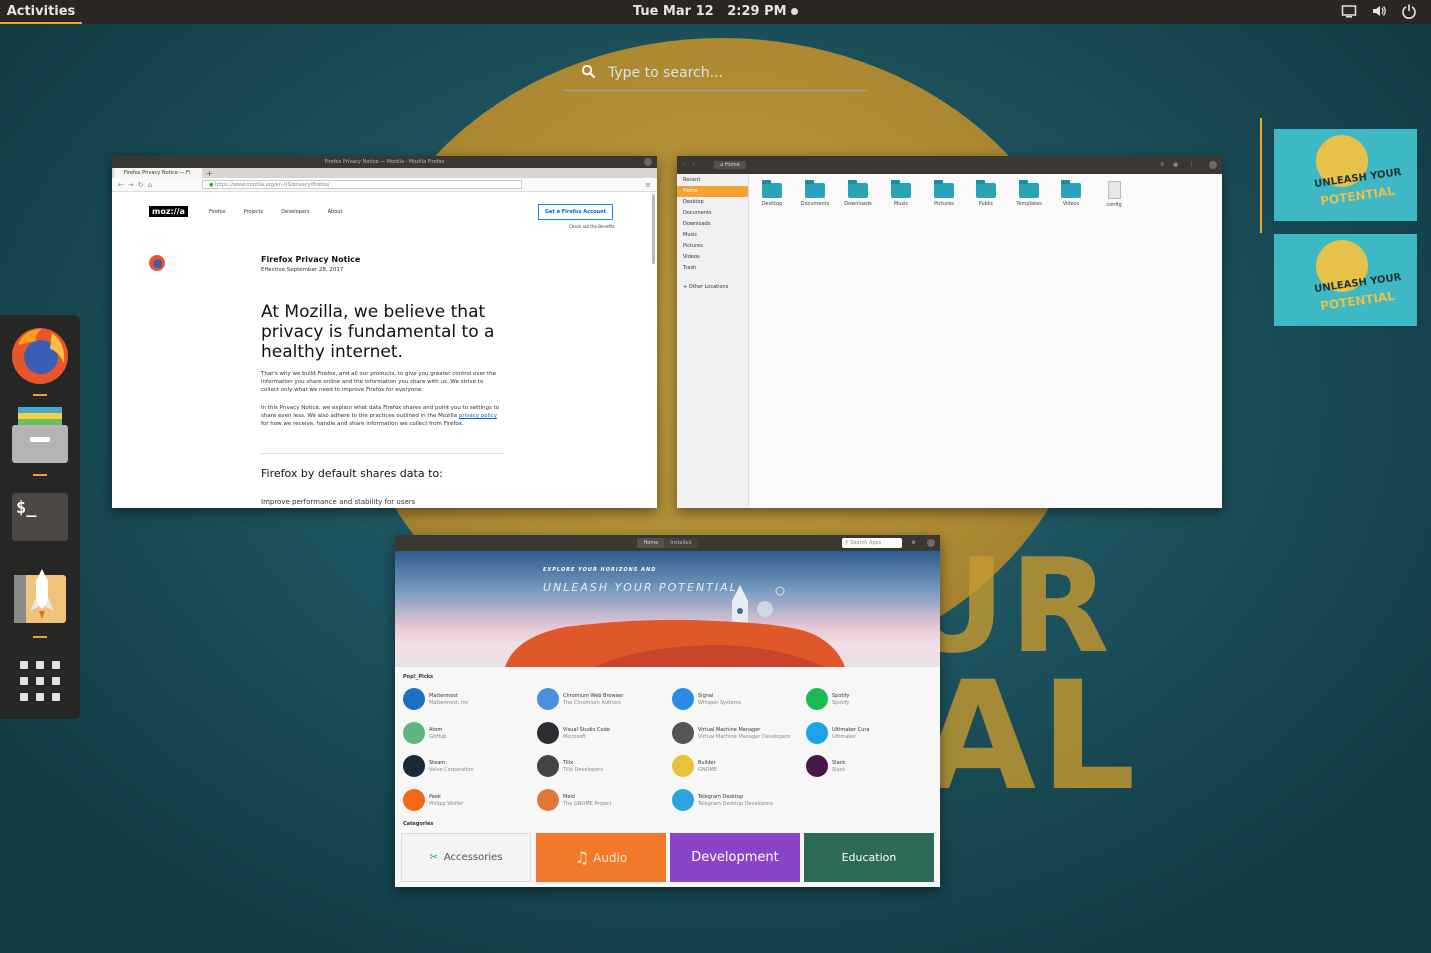 The image size is (1431, 953). Describe the element at coordinates (742, 767) in the screenshot. I see `app-card: Builder GNOME` at that location.